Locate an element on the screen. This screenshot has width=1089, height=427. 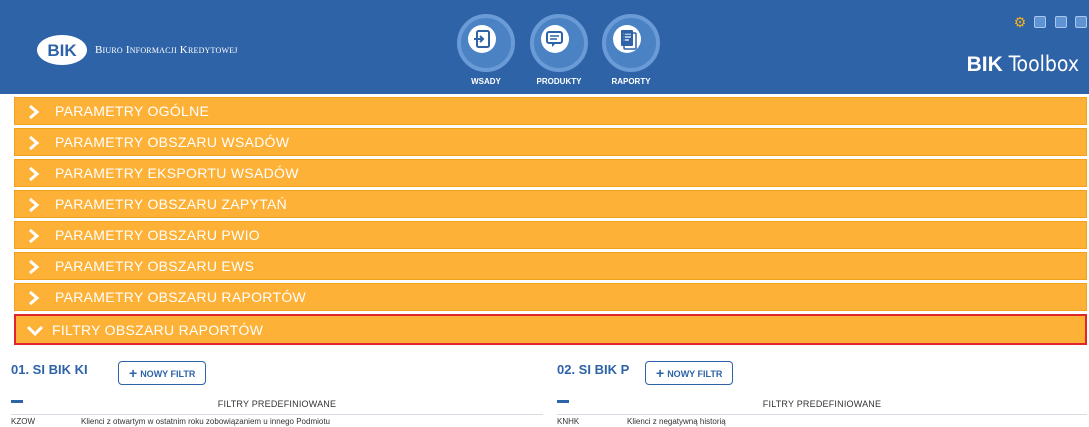
close-icon is located at coordinates (1081, 22).